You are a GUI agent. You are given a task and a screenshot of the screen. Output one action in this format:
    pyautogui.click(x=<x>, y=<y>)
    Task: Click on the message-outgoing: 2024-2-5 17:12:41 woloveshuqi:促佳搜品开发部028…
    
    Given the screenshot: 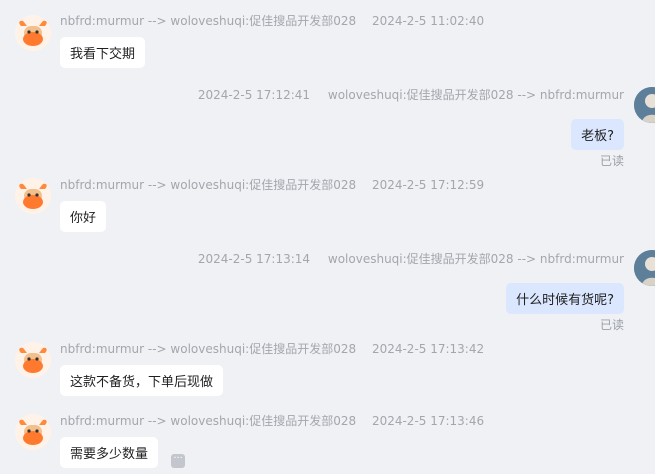 What is the action you would take?
    pyautogui.click(x=411, y=127)
    